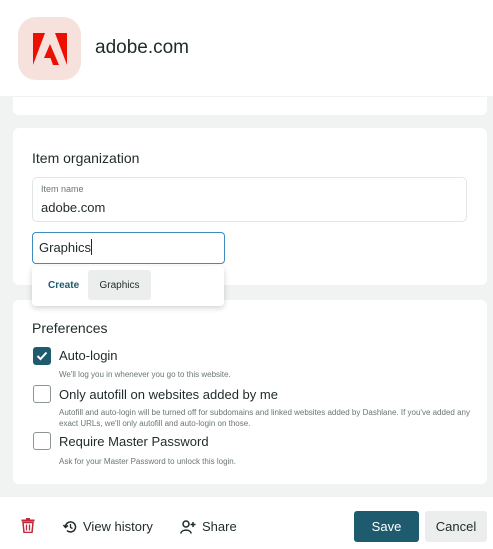  I want to click on preferences-title: Preferences, so click(70, 328).